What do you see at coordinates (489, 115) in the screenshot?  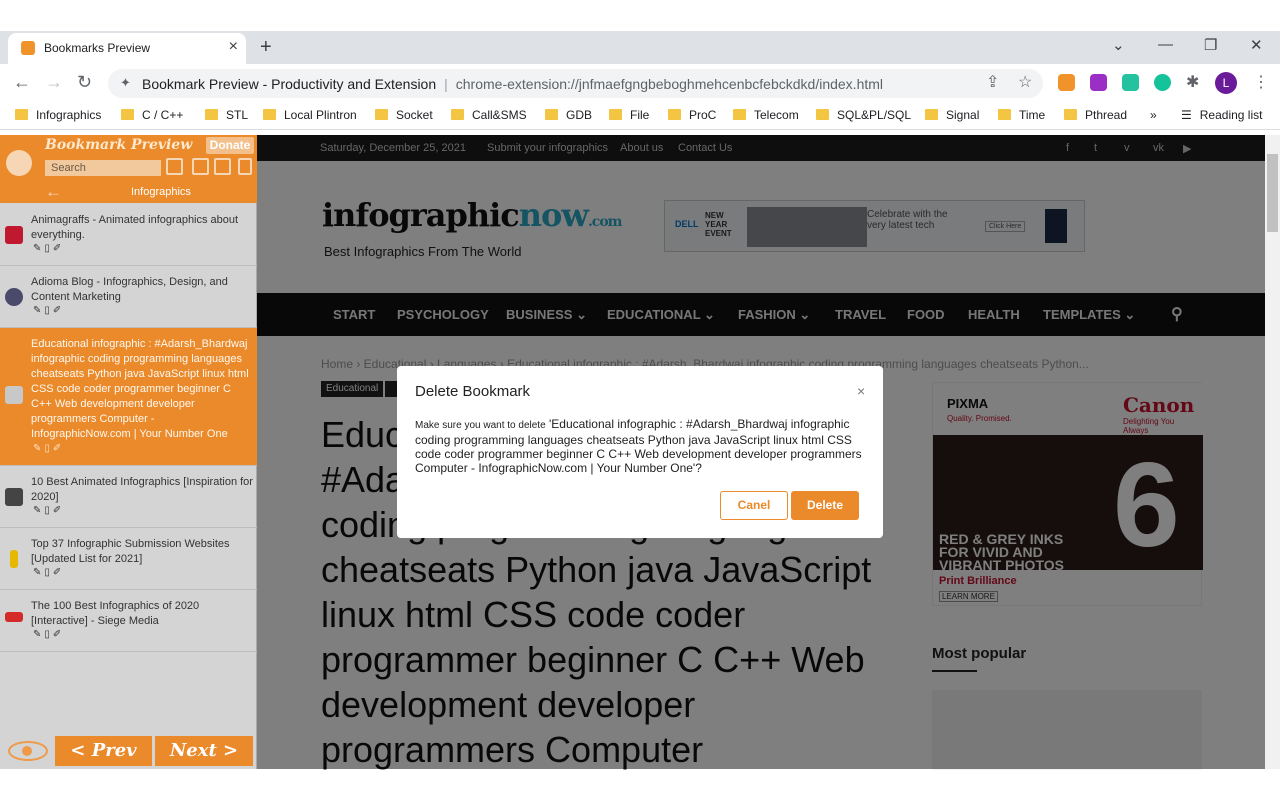 I see `bookmark-folder: Call&SMS` at bounding box center [489, 115].